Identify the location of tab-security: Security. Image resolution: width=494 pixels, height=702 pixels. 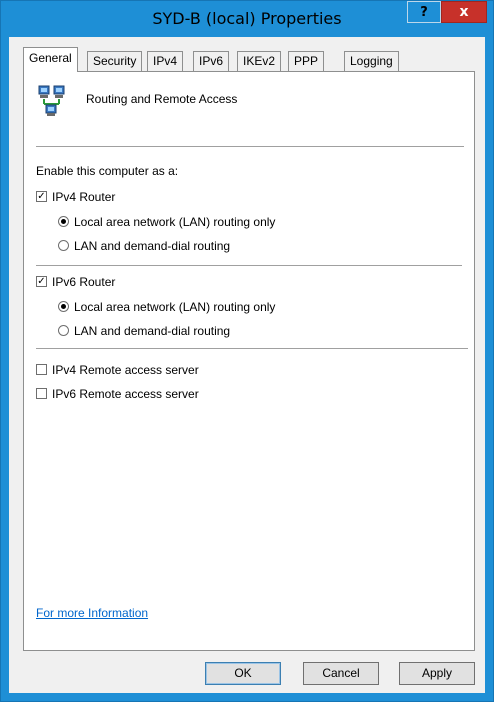
(115, 61).